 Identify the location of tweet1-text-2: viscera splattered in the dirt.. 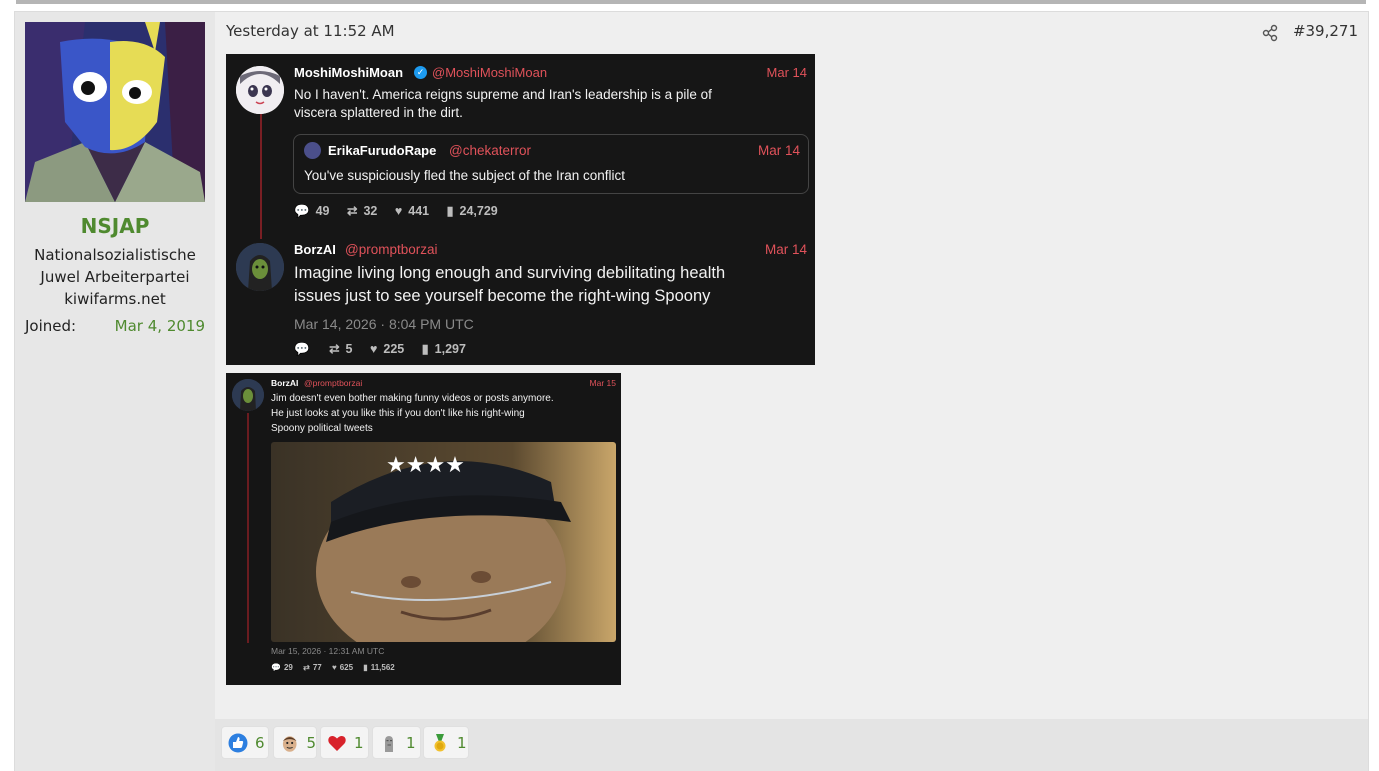
(378, 112).